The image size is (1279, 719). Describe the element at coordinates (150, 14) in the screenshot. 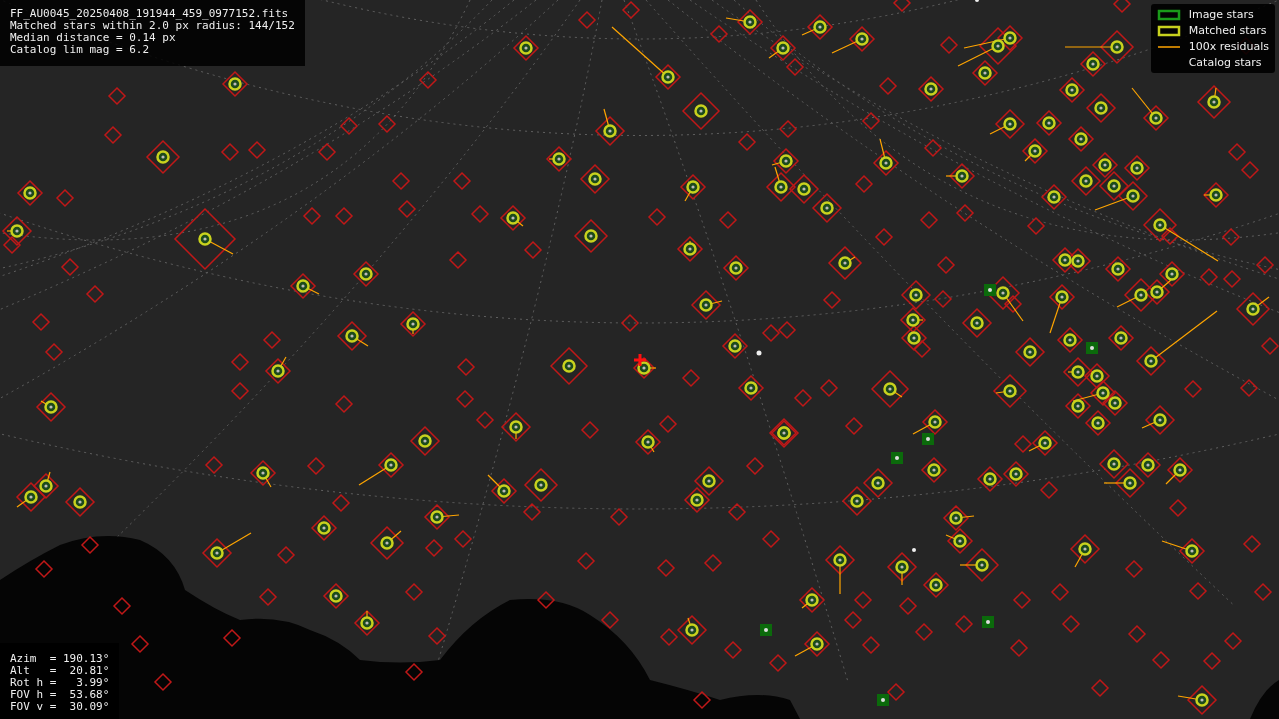

I see `info-text: FF_AU0045_20250408_191944_459_0977152.fits` at that location.